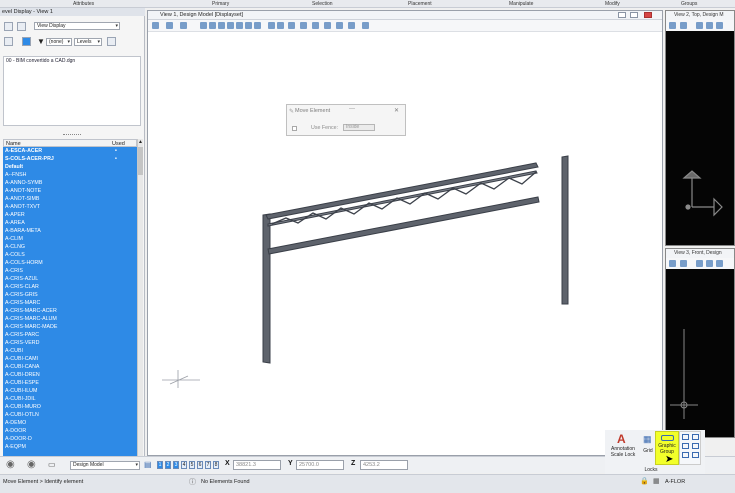 This screenshot has width=735, height=493. I want to click on more-tools-icon, so click(365, 25).